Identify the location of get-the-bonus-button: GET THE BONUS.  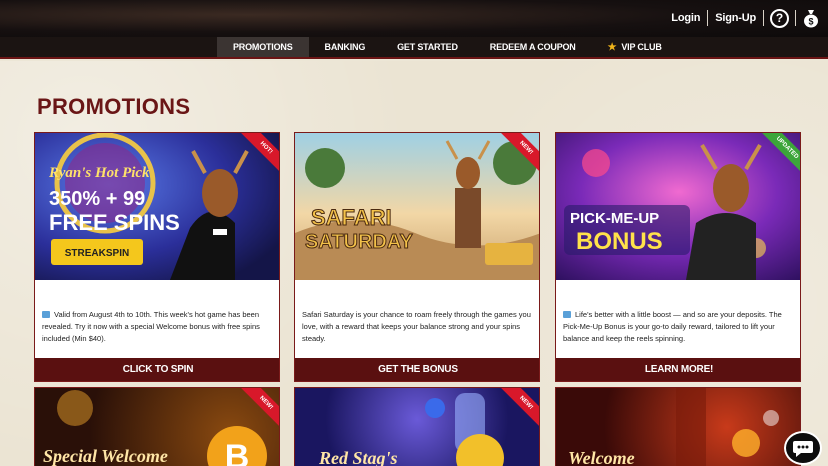
(417, 369).